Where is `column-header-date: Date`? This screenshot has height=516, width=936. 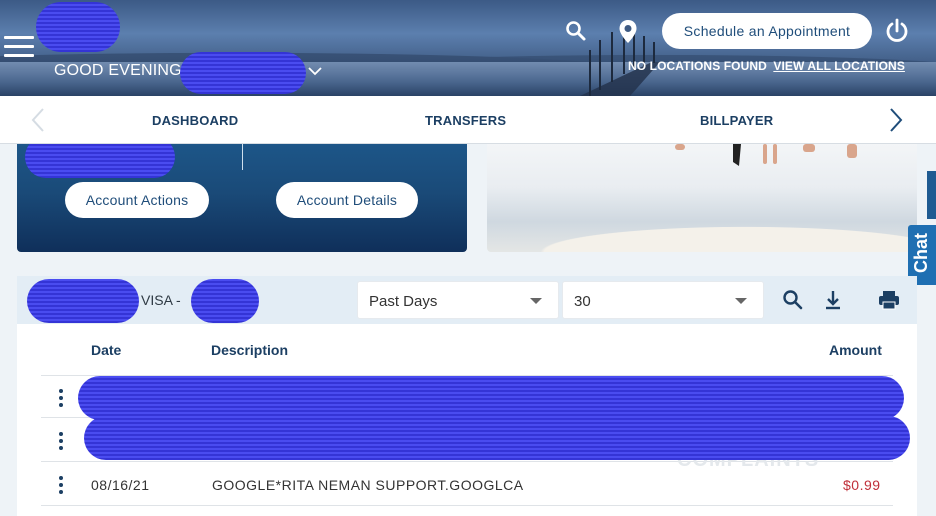 column-header-date: Date is located at coordinates (106, 350).